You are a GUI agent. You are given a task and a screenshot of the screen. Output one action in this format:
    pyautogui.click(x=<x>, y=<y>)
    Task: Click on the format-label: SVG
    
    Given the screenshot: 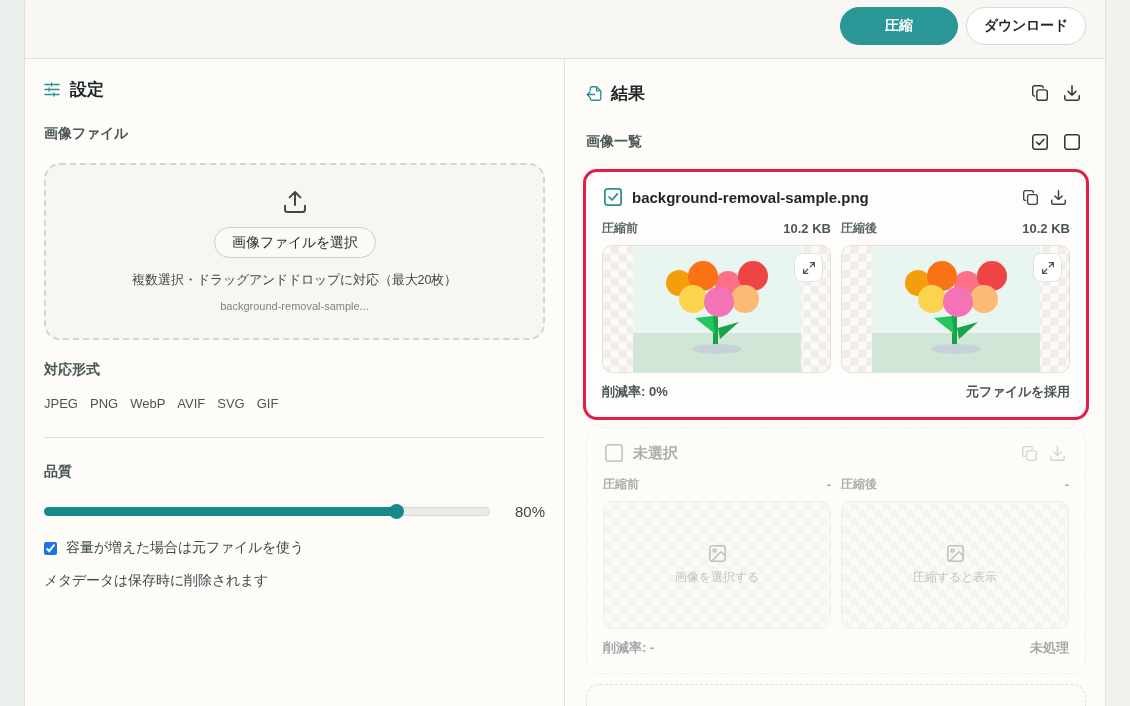 What is the action you would take?
    pyautogui.click(x=231, y=404)
    